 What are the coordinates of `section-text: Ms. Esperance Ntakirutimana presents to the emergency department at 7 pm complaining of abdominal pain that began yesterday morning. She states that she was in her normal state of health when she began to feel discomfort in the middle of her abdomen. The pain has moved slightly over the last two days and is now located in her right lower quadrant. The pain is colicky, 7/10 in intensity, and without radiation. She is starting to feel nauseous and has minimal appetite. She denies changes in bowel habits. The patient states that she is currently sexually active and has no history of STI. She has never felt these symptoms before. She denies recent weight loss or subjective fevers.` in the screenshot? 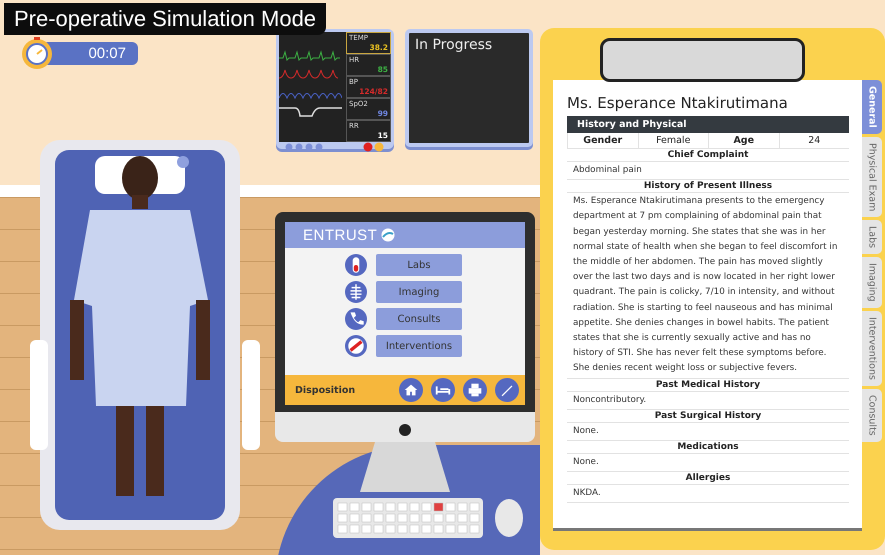 It's located at (708, 286).